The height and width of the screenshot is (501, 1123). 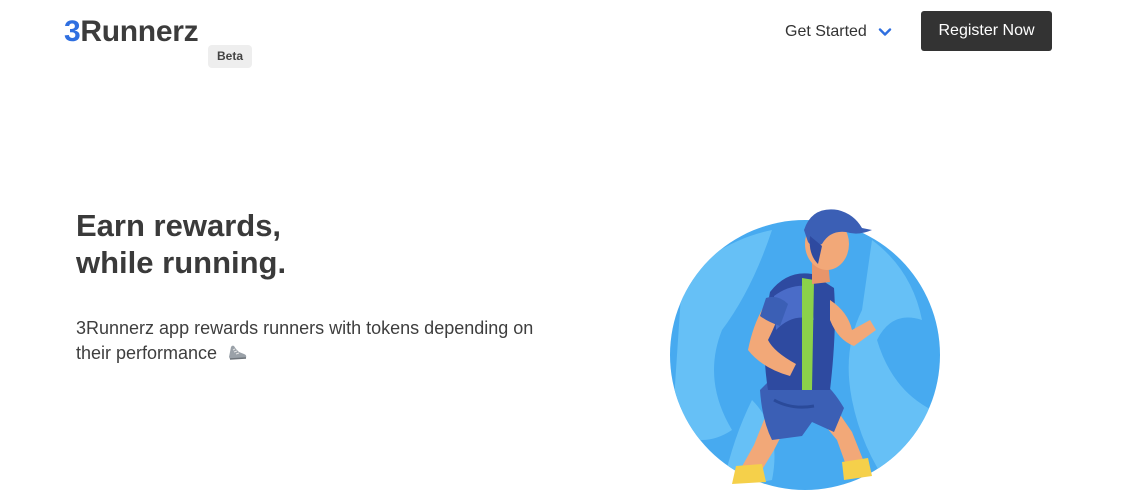 I want to click on logo-text: 3Runnerz, so click(x=131, y=32).